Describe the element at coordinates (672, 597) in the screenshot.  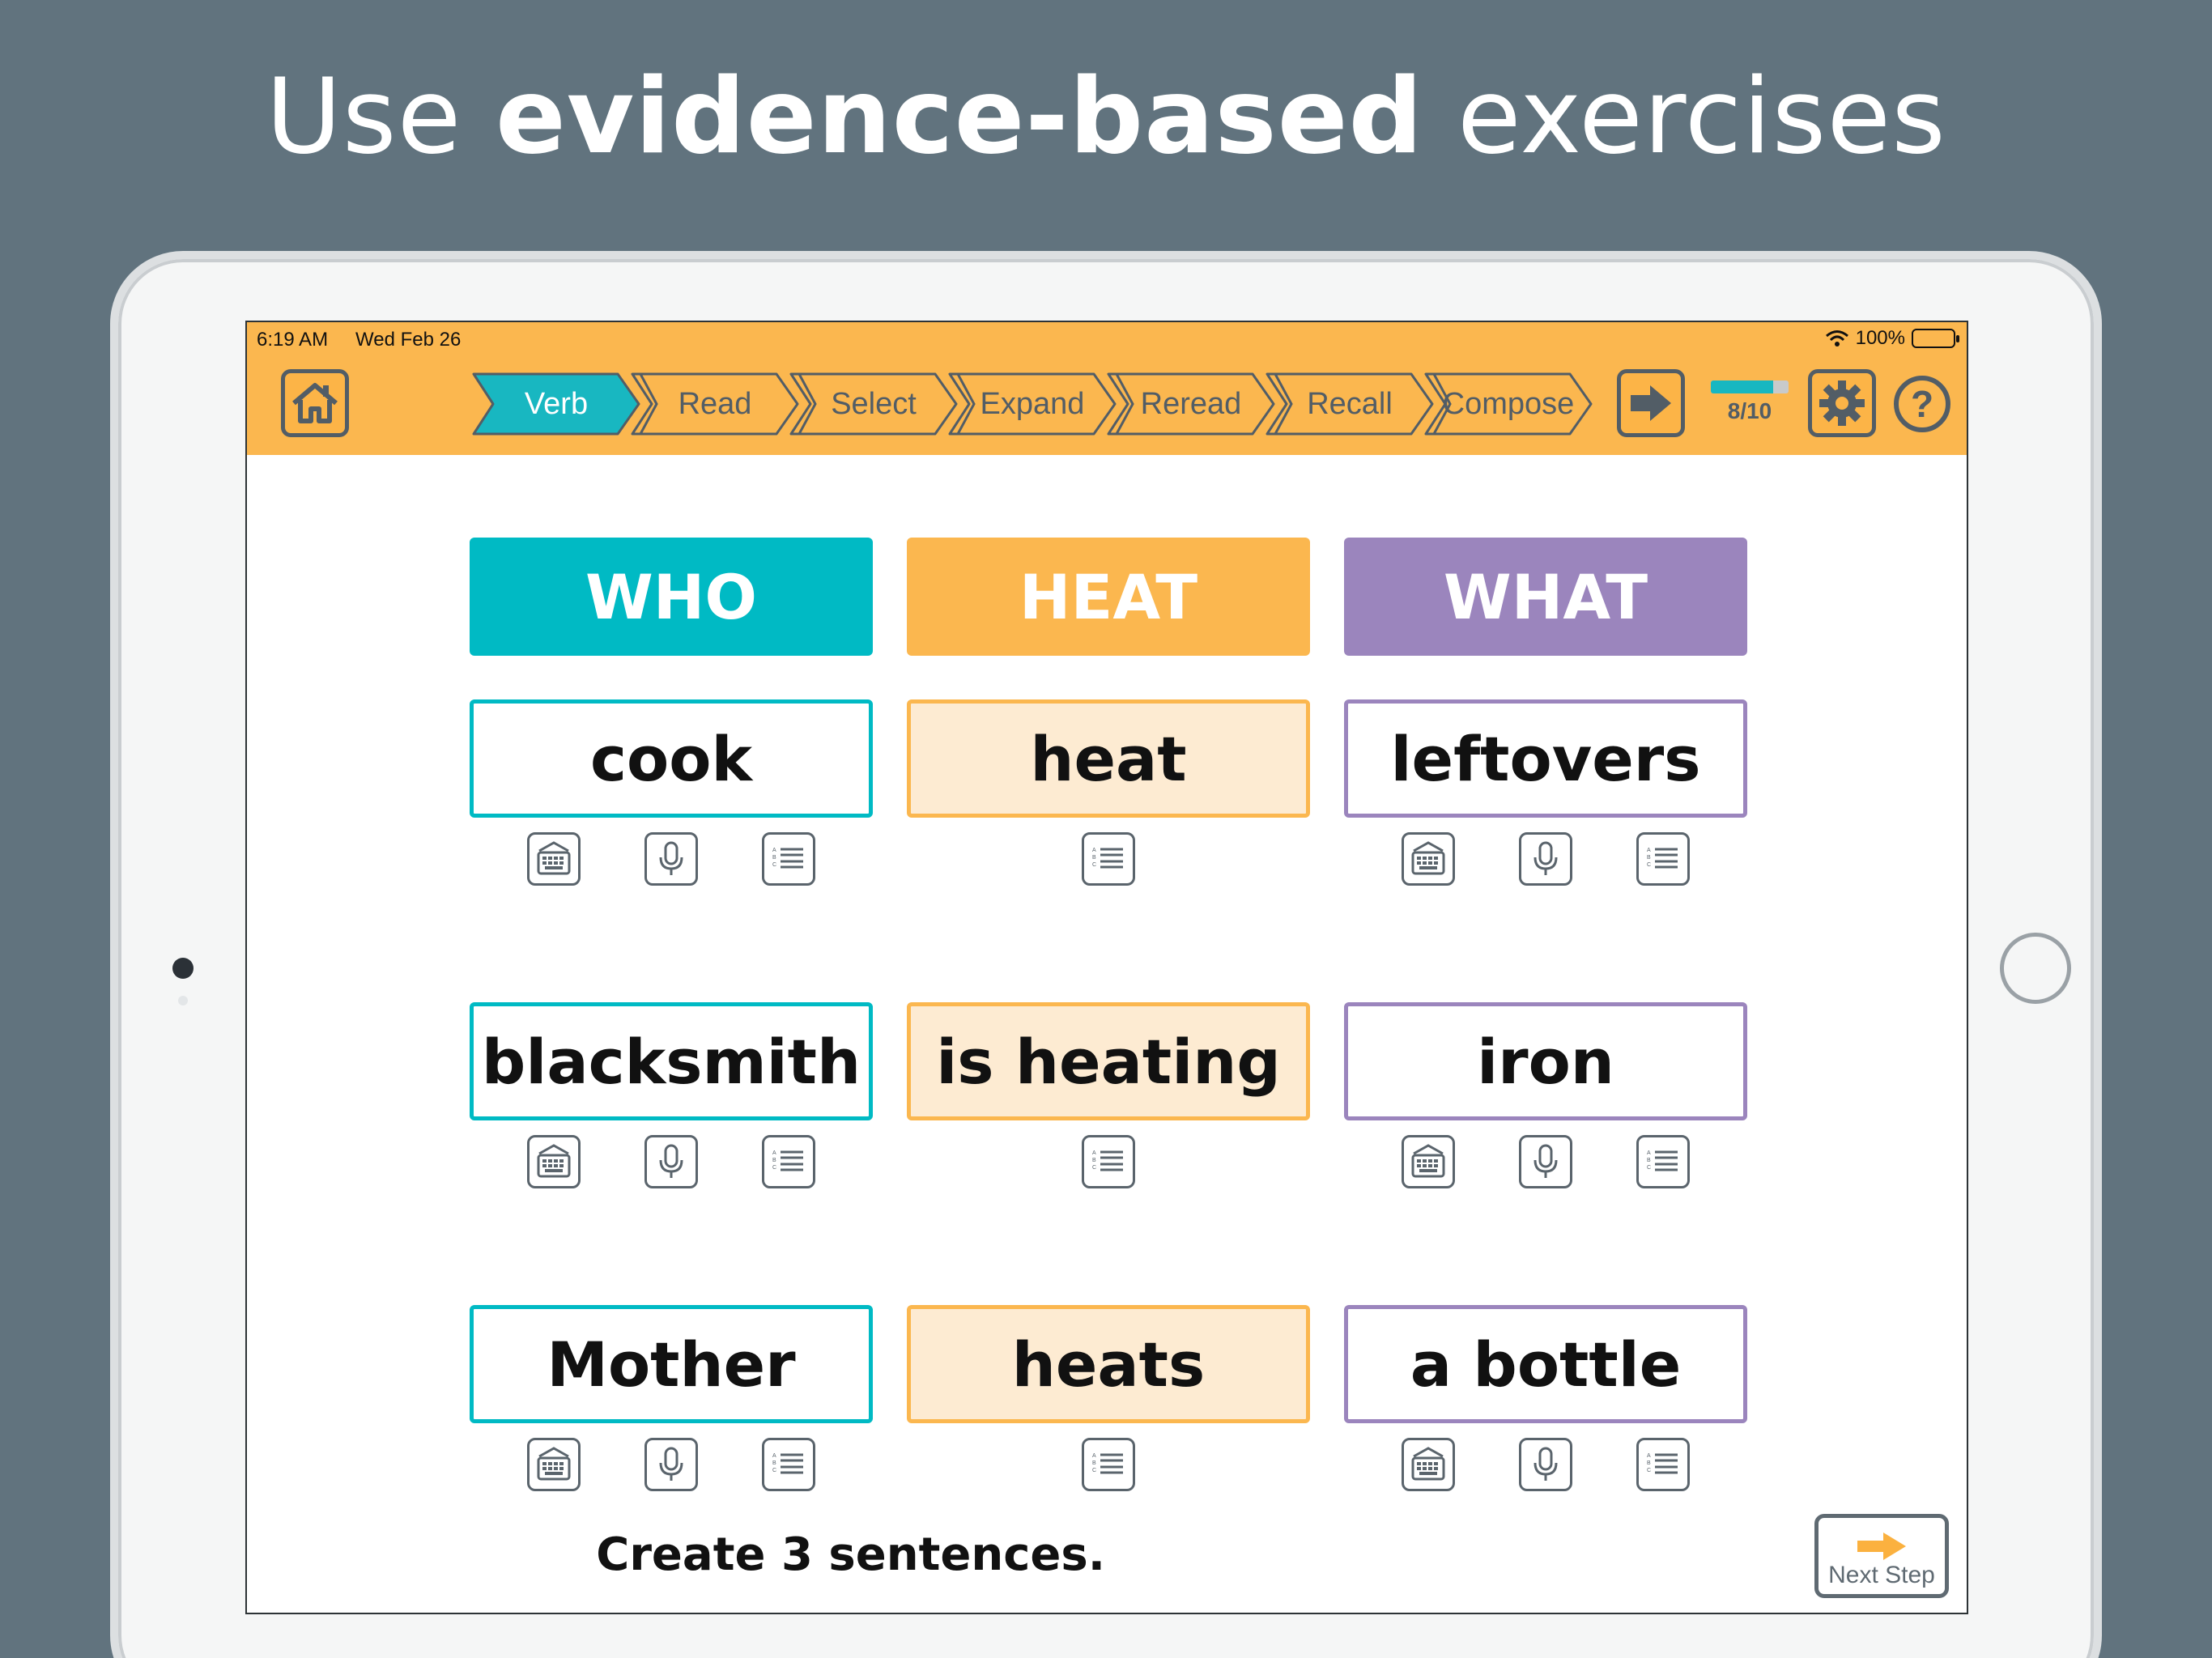
I see `column-header-who: WHO` at that location.